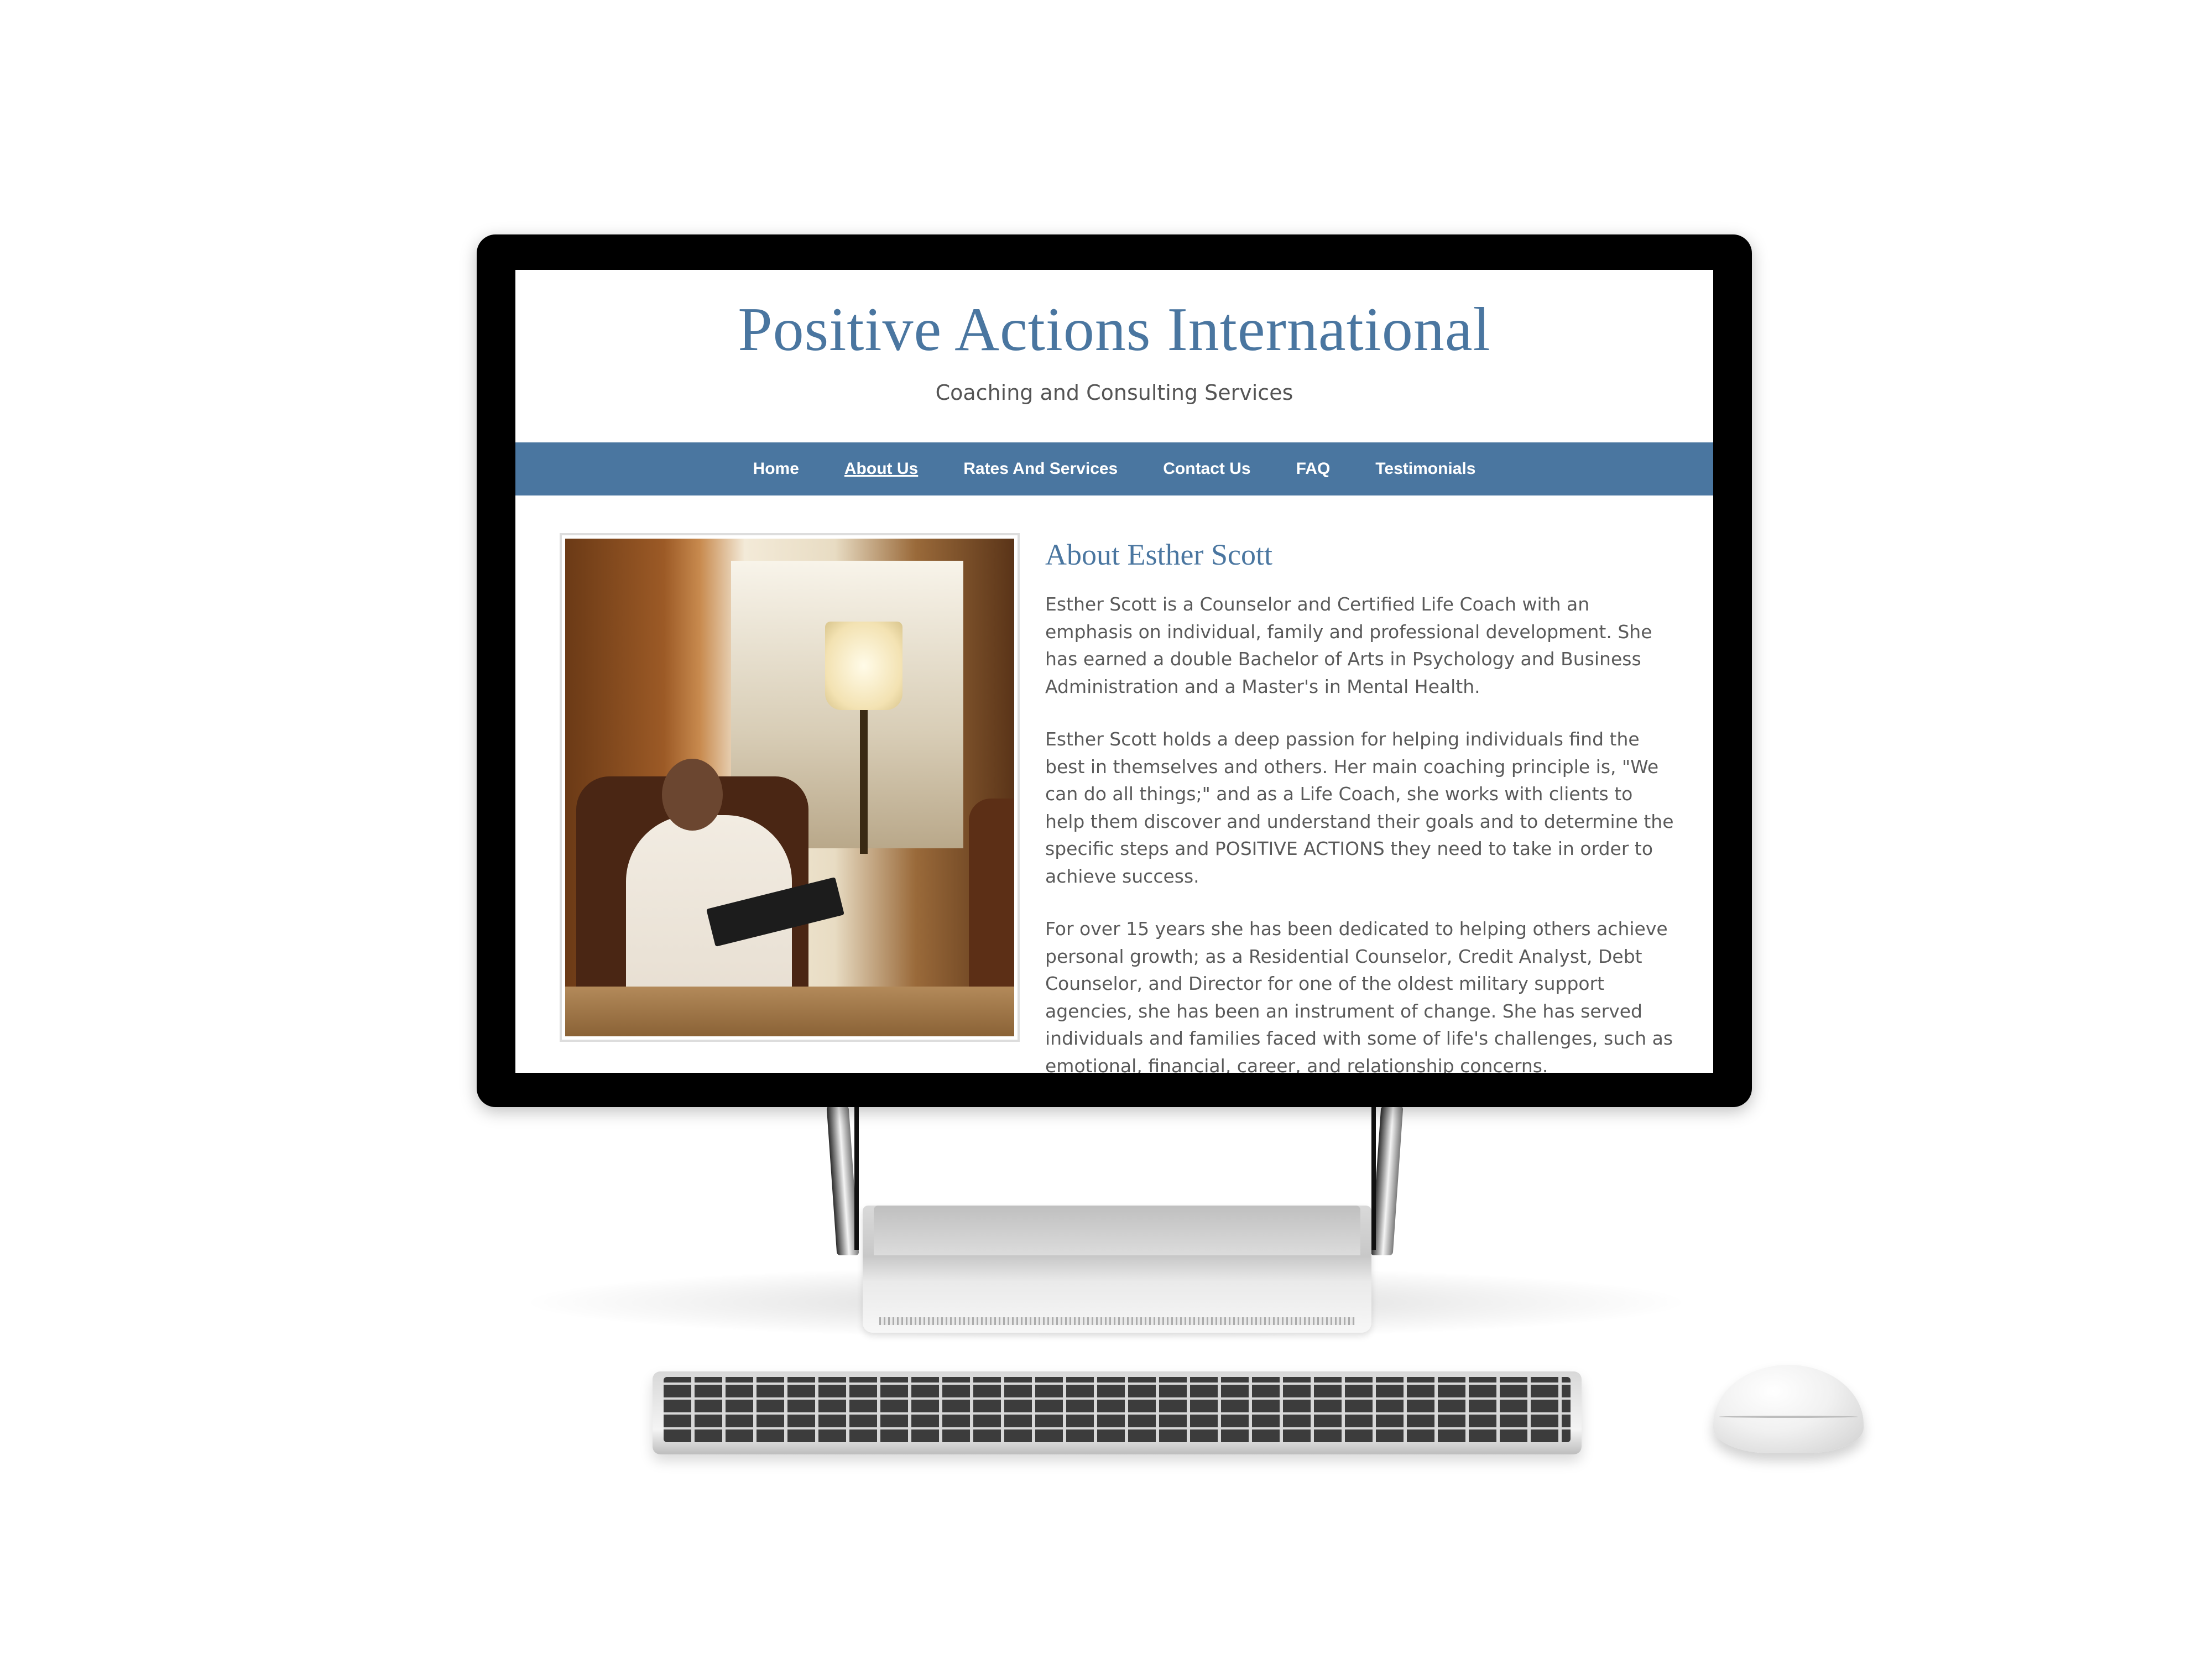 This screenshot has width=2212, height=1659. Describe the element at coordinates (864, 782) in the screenshot. I see `photo-lamp-pole` at that location.